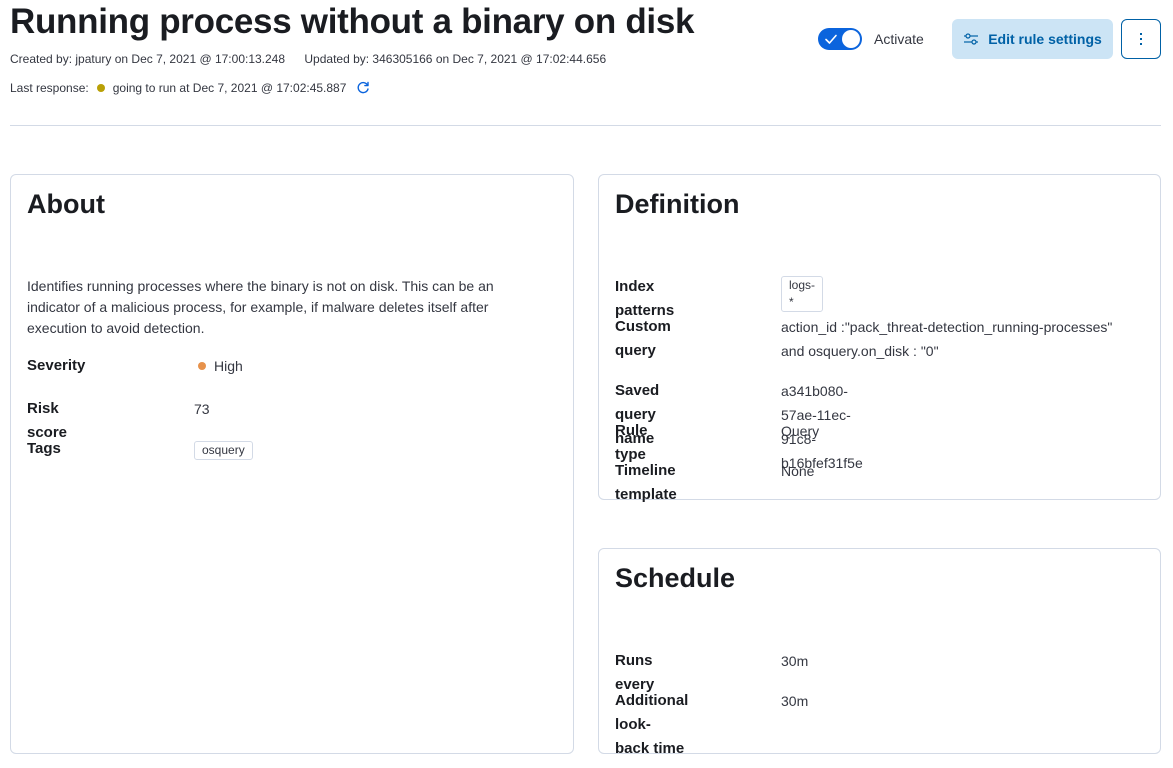 This screenshot has height=768, width=1173. I want to click on refresh-icon, so click(363, 88).